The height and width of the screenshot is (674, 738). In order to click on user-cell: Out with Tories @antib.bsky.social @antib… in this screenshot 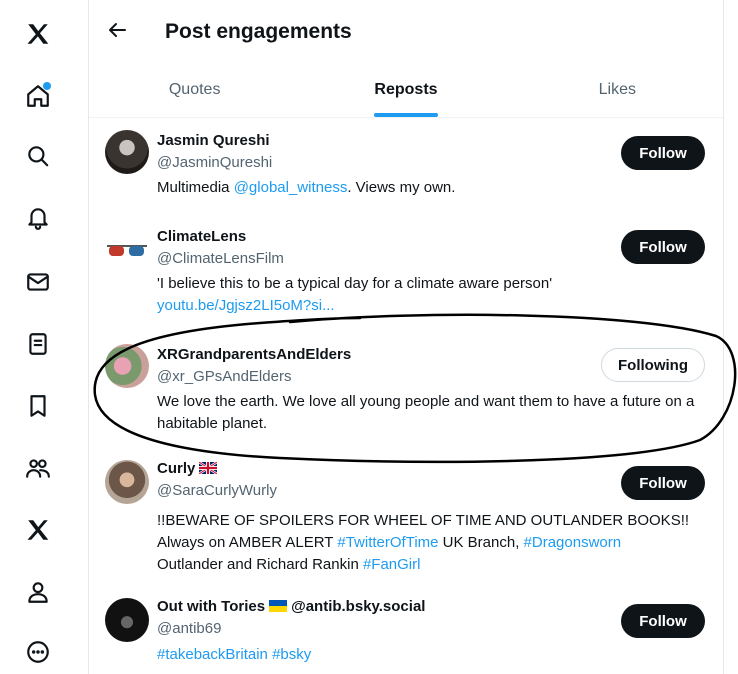, I will do `click(406, 635)`.